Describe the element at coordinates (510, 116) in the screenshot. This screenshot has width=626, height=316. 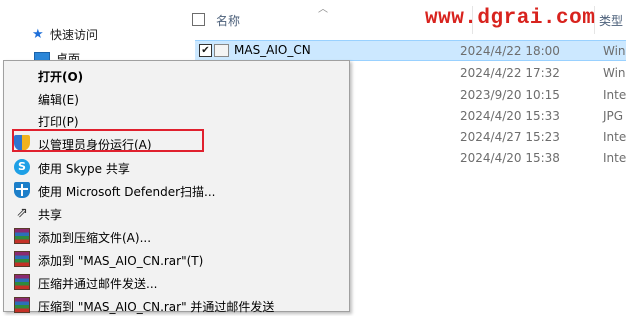
I see `file-date: 2024/4/20 15:33` at that location.